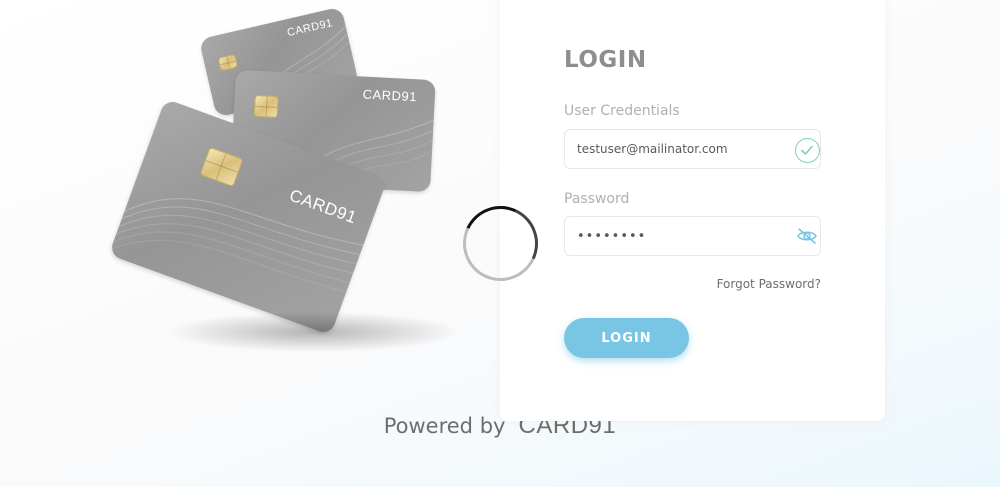  I want to click on check-circle-icon, so click(807, 150).